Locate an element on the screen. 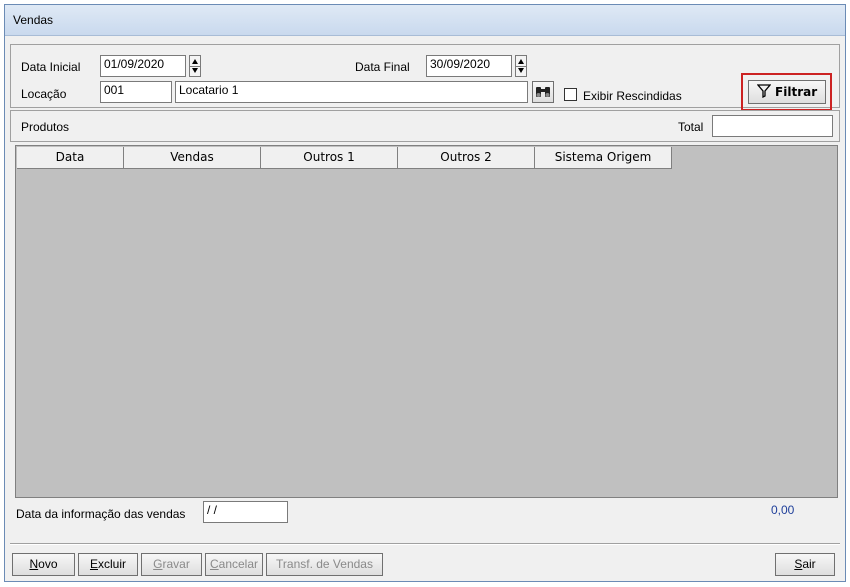 The width and height of the screenshot is (850, 587). data-inicial-input: 01/09/2020 is located at coordinates (143, 66).